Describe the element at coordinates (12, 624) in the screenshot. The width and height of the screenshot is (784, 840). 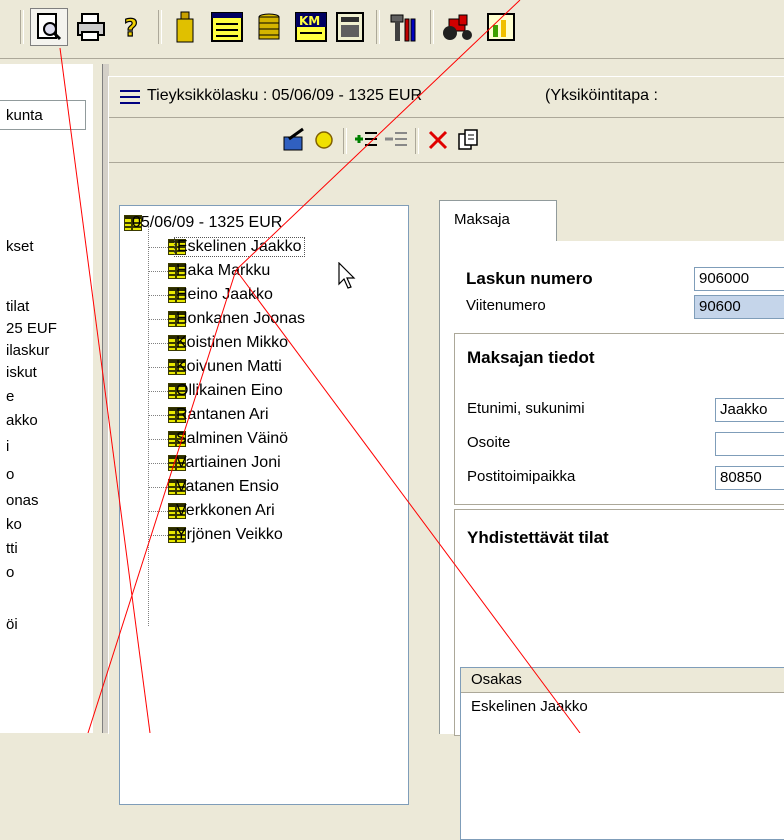
I see `left-list-item: öi` at that location.